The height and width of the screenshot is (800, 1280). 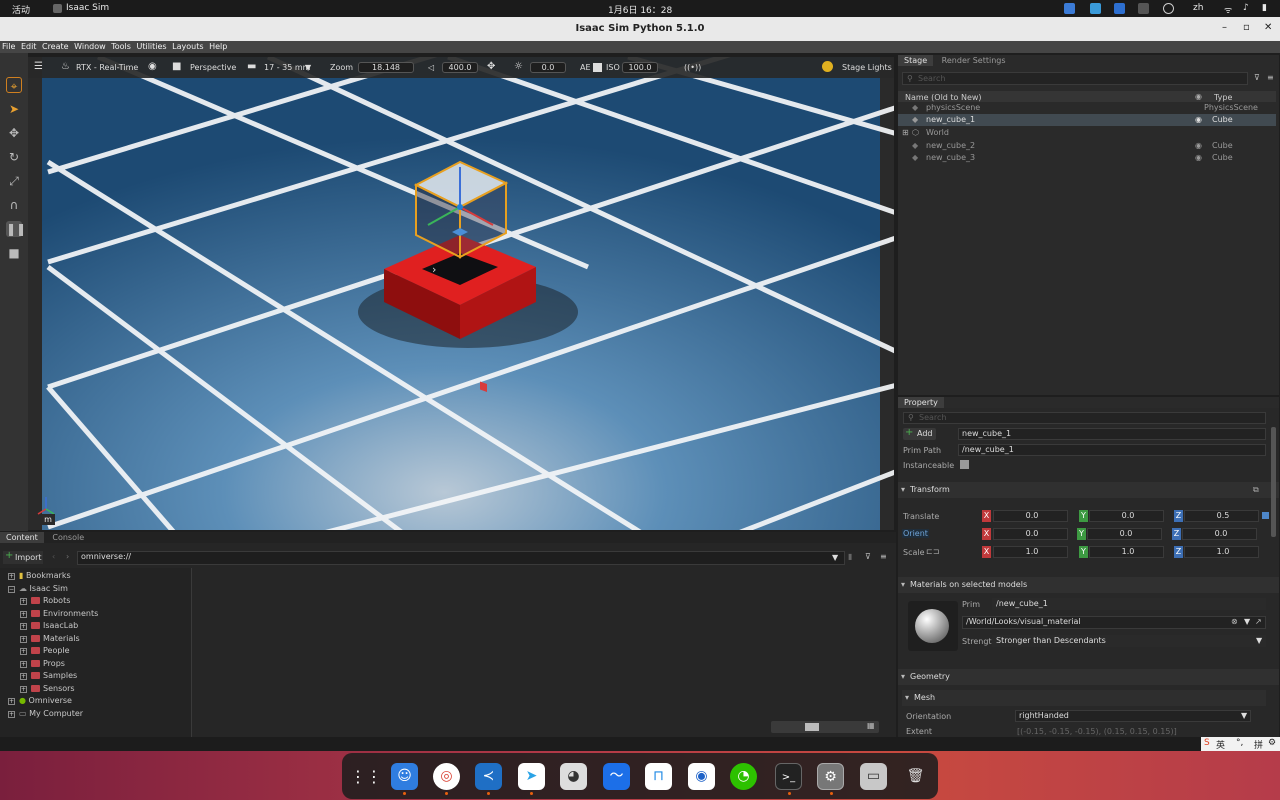 What do you see at coordinates (974, 60) in the screenshot?
I see `tab-render-settings: Render Settings` at bounding box center [974, 60].